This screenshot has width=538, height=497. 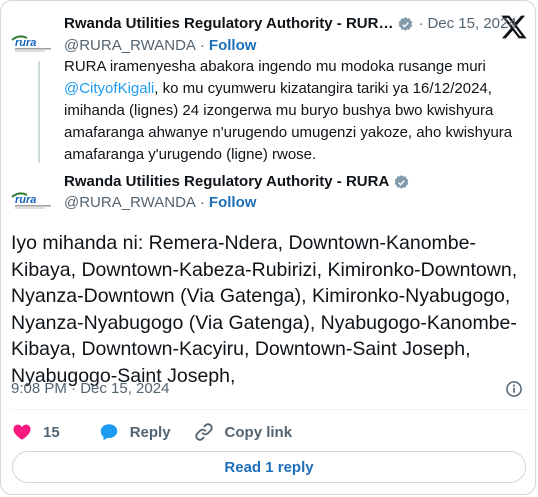 I want to click on read-replies-button: Read 1 reply, so click(x=269, y=467).